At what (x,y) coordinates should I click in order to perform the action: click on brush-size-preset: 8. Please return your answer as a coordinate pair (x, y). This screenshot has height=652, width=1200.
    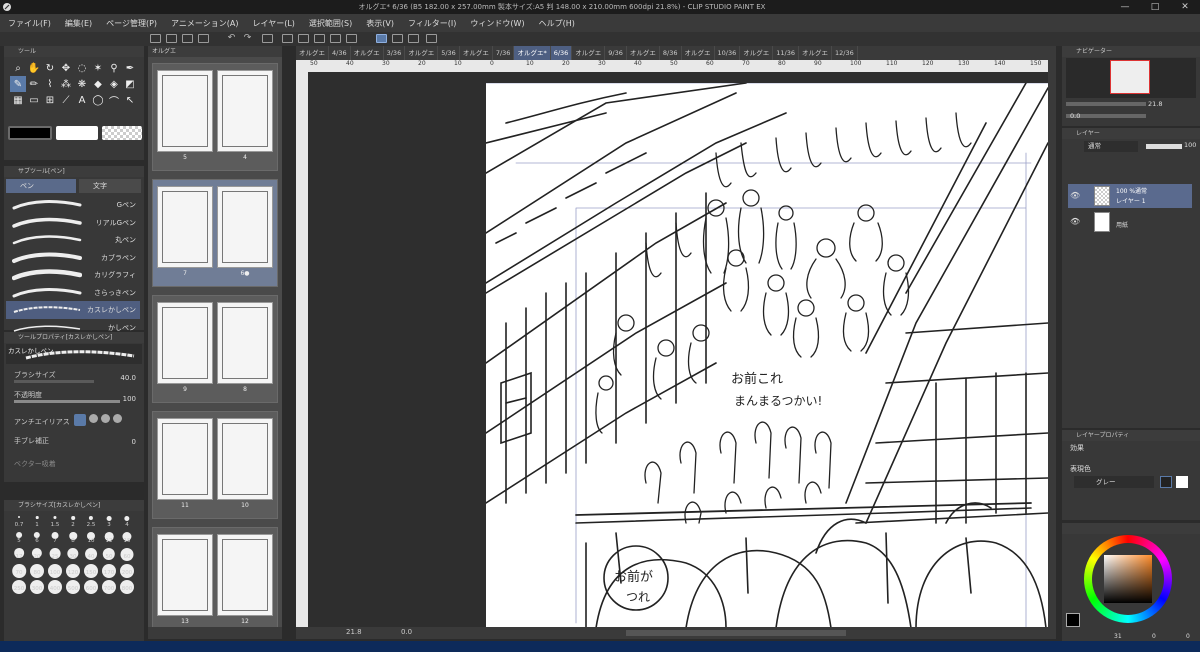
    Looking at the image, I should click on (73, 536).